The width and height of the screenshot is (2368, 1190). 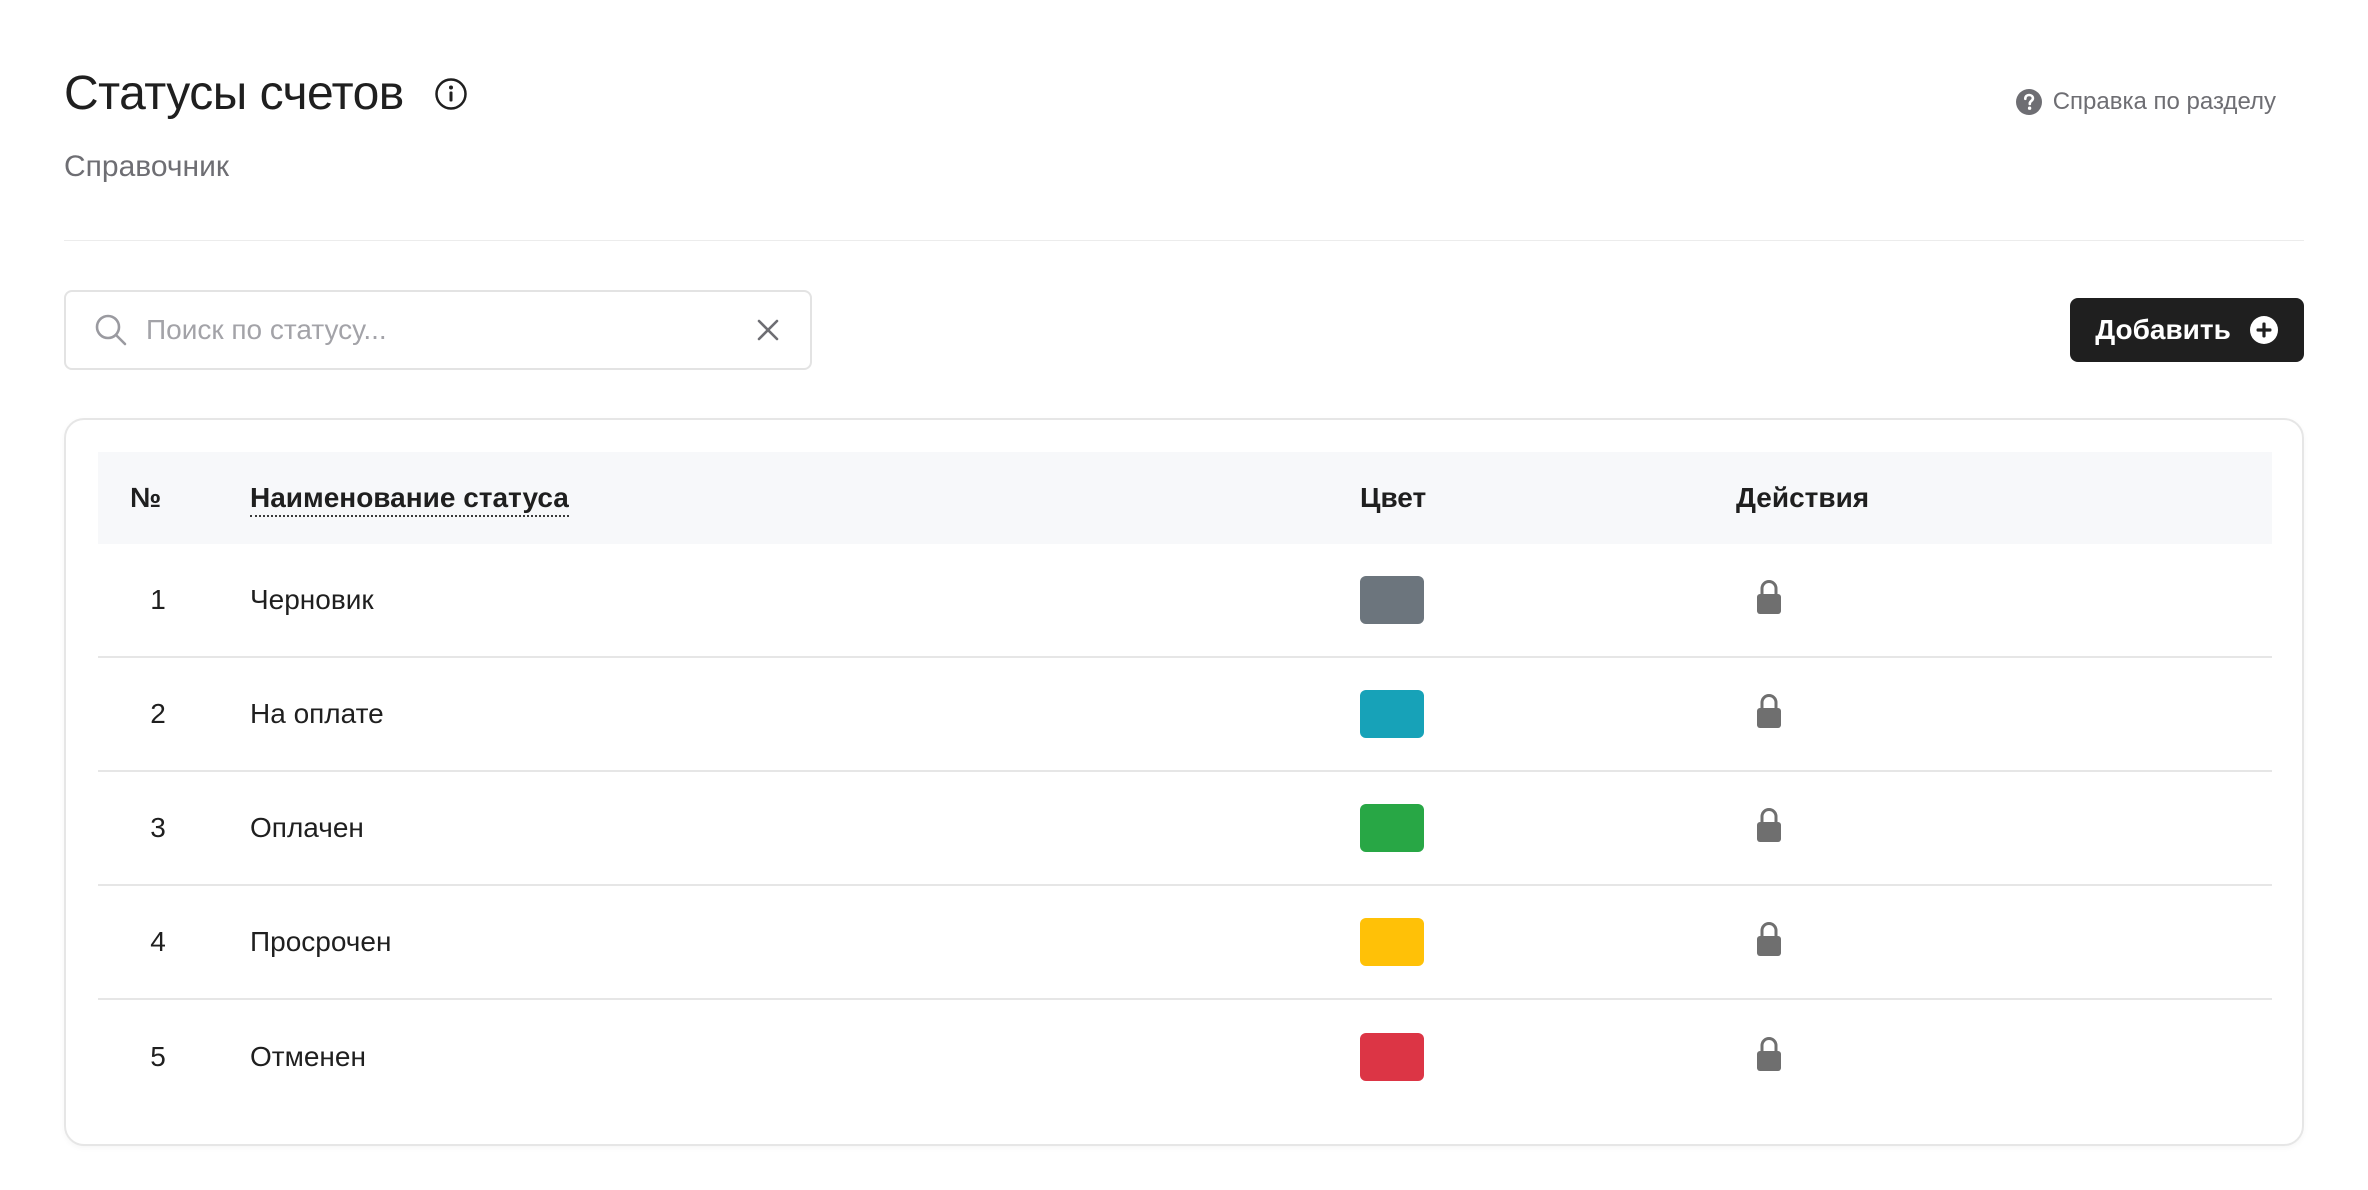 I want to click on info-icon, so click(x=451, y=94).